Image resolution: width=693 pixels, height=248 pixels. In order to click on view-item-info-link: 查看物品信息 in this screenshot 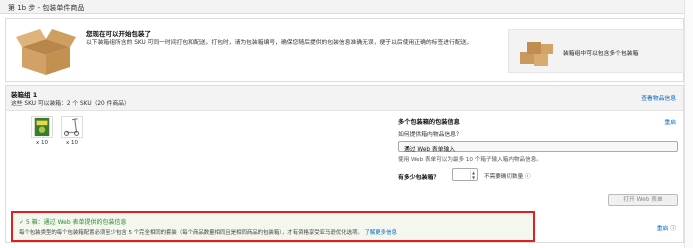, I will do `click(658, 97)`.